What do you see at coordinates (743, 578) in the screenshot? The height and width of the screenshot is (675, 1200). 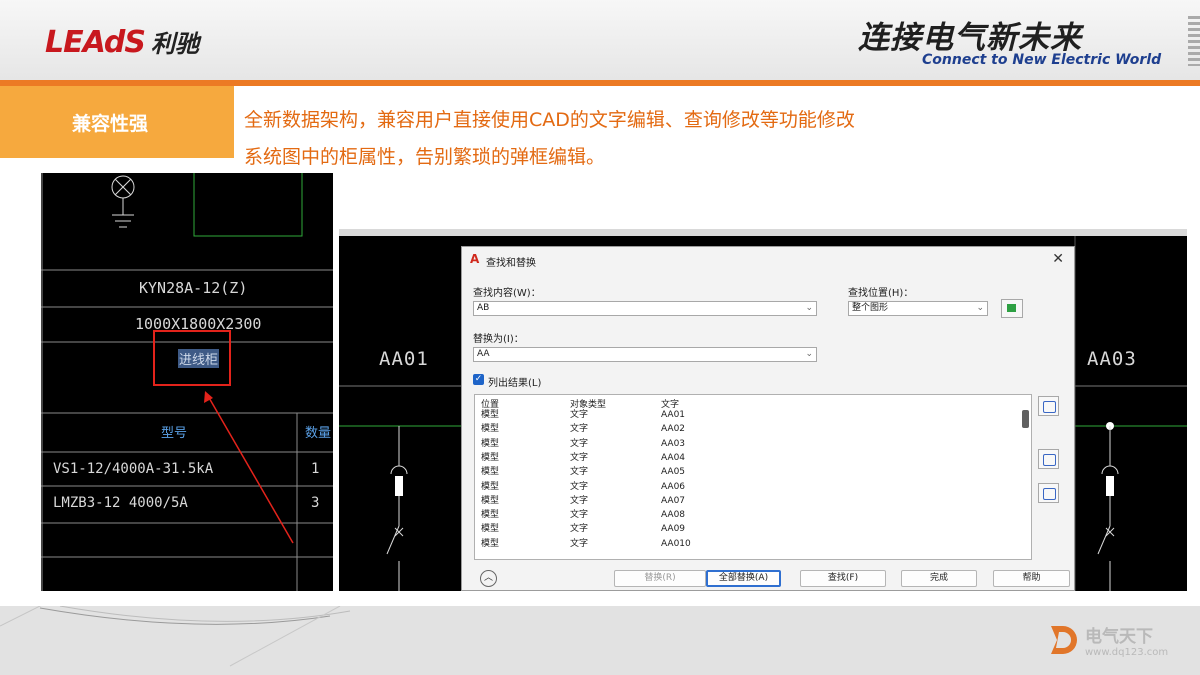 I see `replace-all-button: 全部替换(A)` at bounding box center [743, 578].